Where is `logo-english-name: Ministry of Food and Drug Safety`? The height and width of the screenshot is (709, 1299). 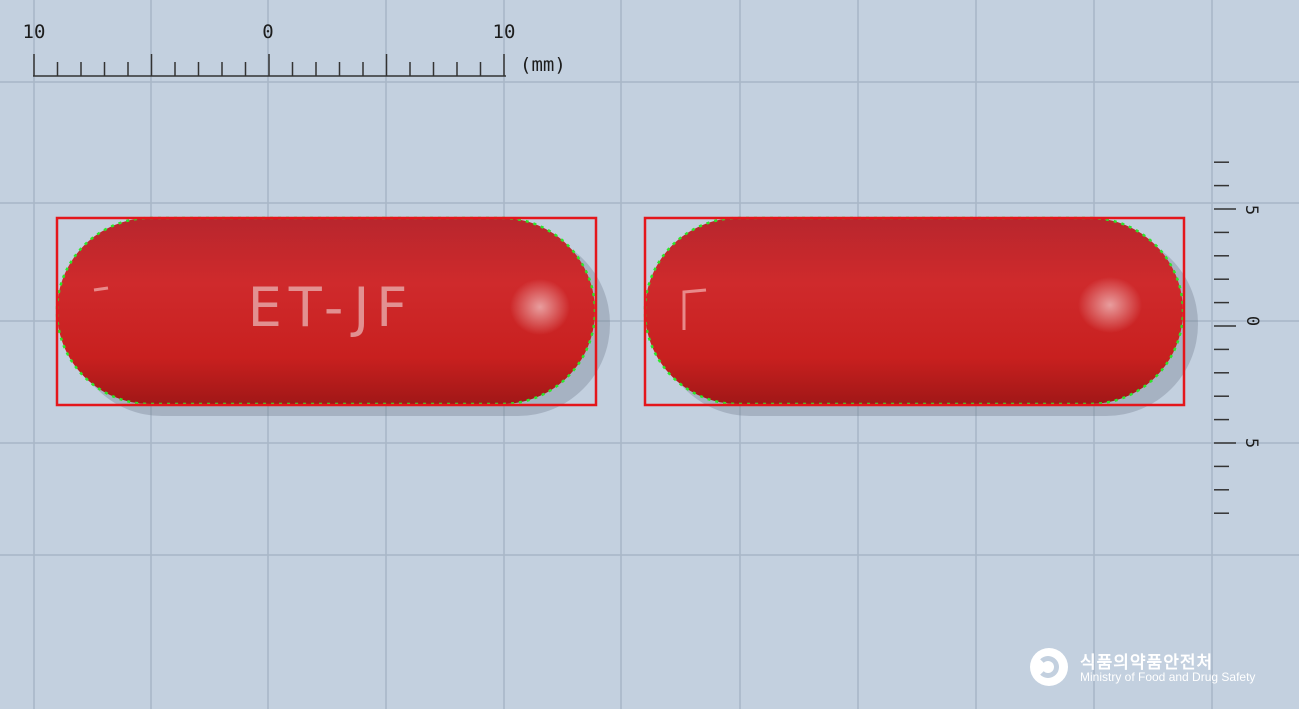 logo-english-name: Ministry of Food and Drug Safety is located at coordinates (1168, 677).